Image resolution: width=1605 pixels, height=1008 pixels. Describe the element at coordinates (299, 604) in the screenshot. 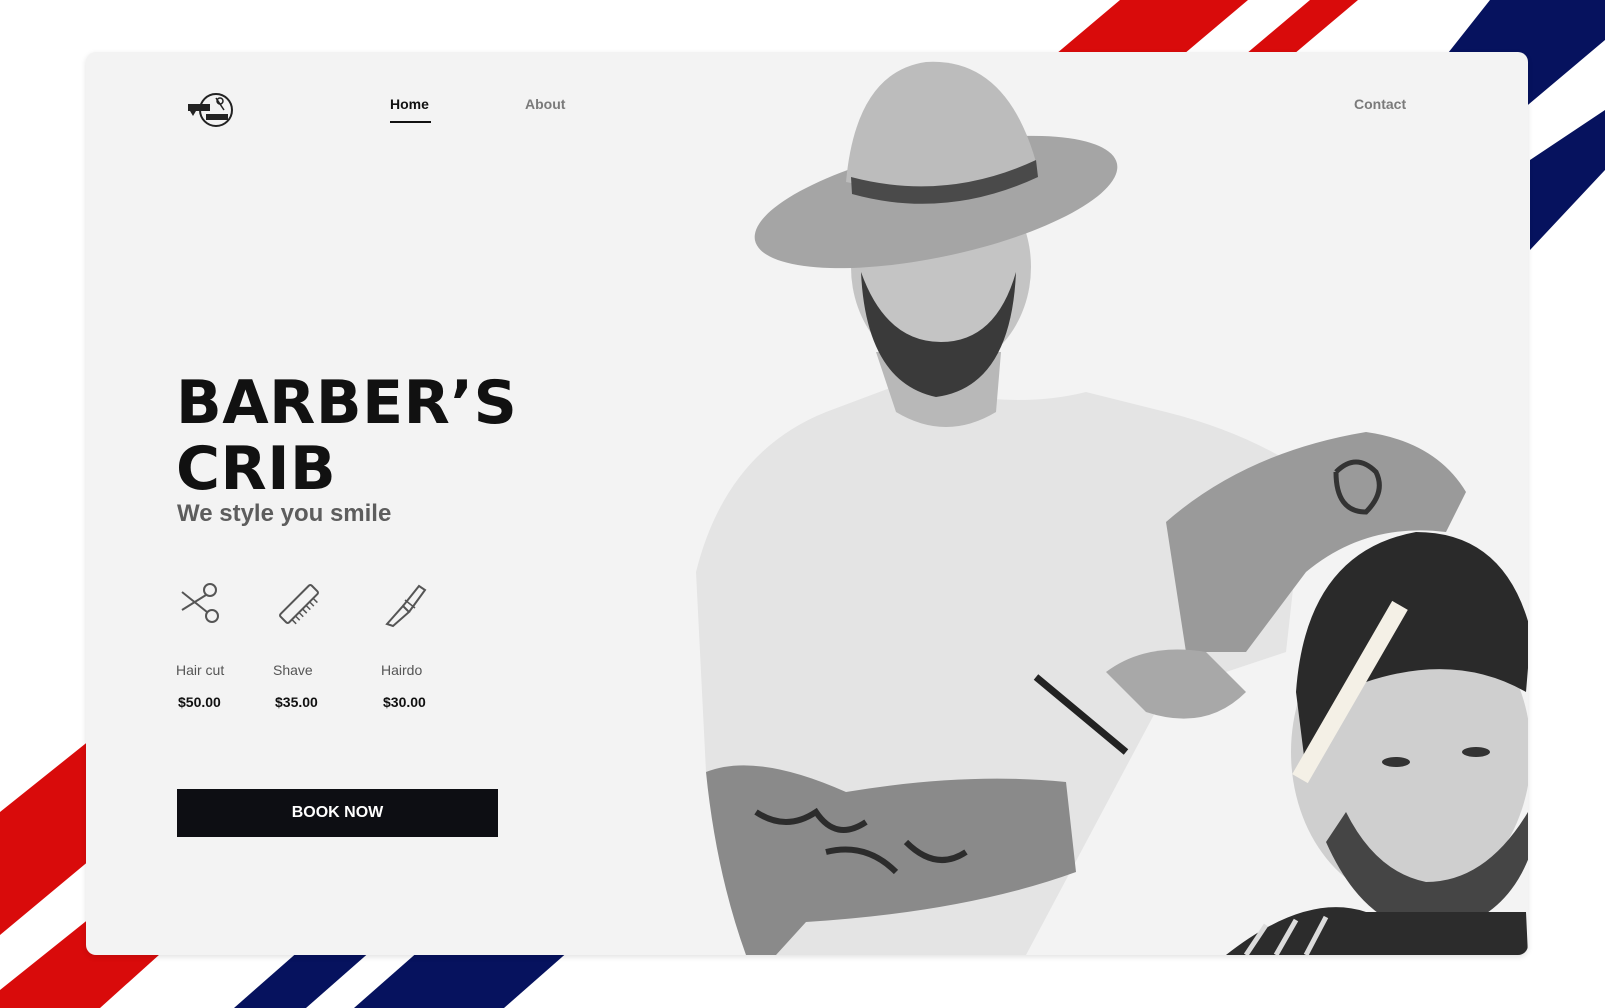

I see `comb-icon` at that location.